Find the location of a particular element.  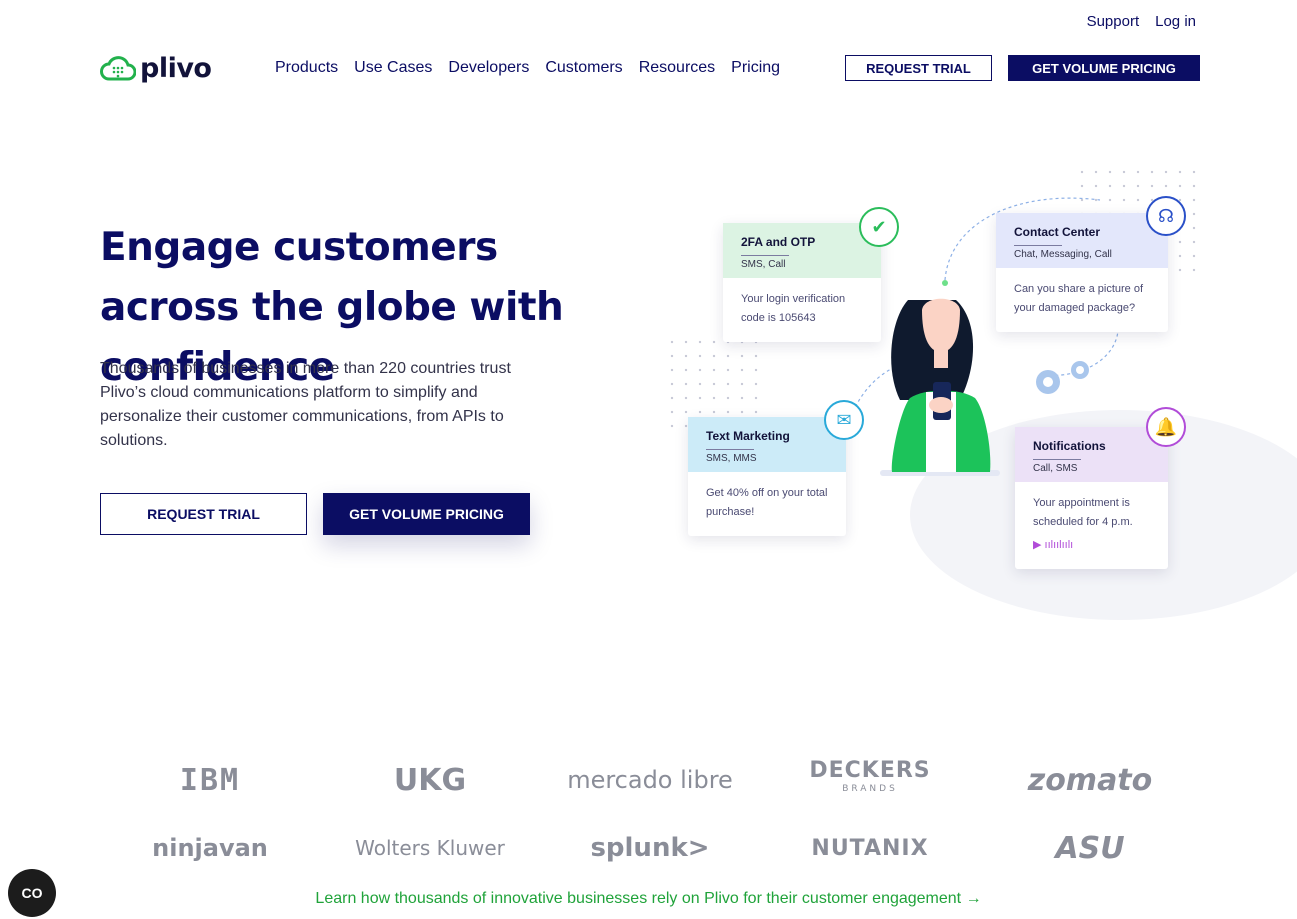

nav-resources: Resources is located at coordinates (677, 68).